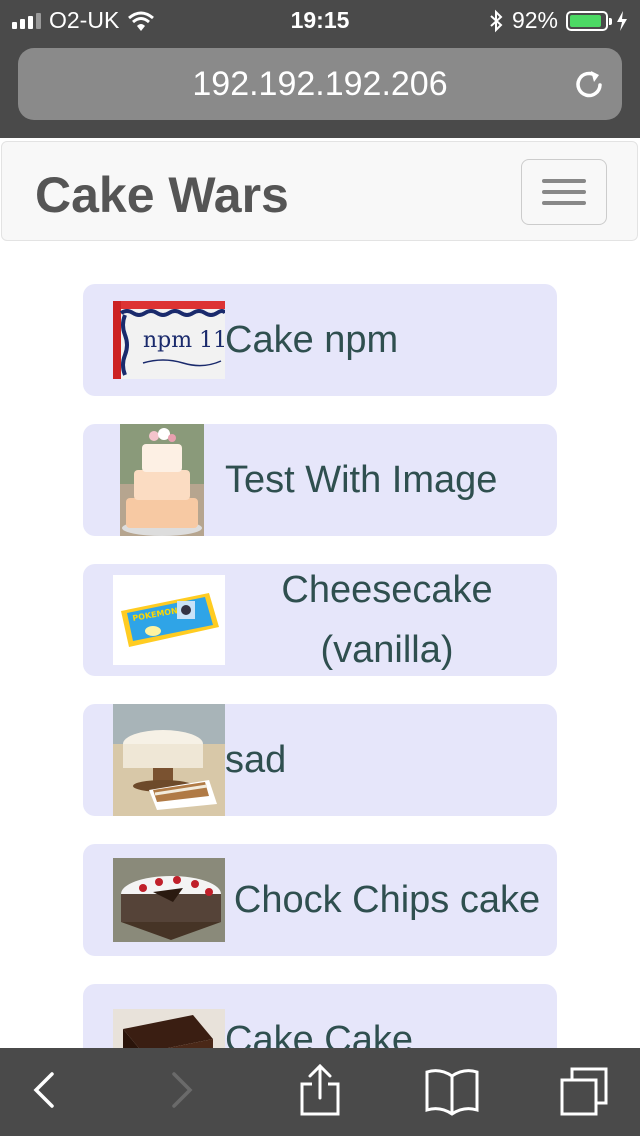 Image resolution: width=640 pixels, height=1136 pixels. I want to click on cake-card: Chock Chips cake, so click(320, 900).